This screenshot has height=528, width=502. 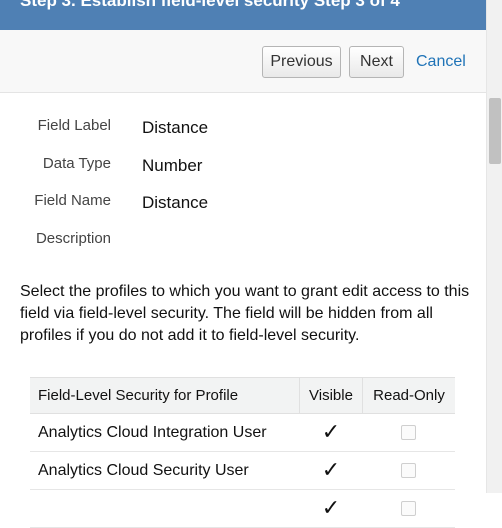 I want to click on table-row: Analytics Cloud Security User ✓, so click(x=242, y=470).